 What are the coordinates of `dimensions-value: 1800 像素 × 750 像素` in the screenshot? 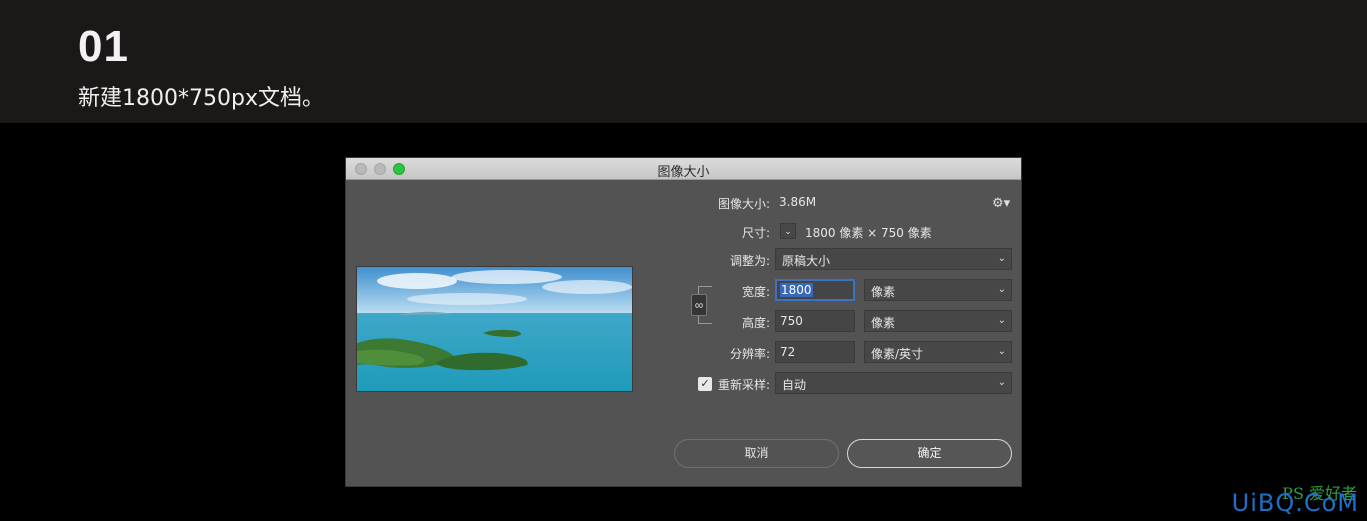 It's located at (868, 233).